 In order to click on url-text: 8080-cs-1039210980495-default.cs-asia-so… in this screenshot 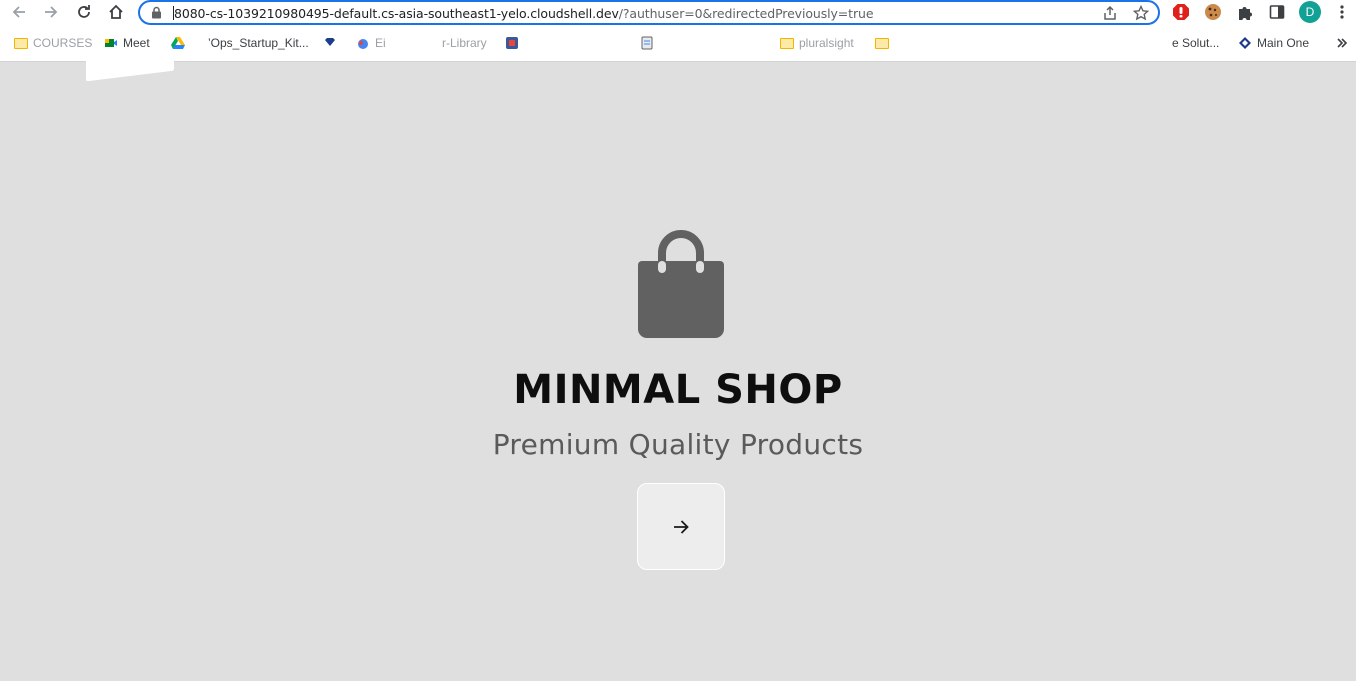, I will do `click(523, 13)`.